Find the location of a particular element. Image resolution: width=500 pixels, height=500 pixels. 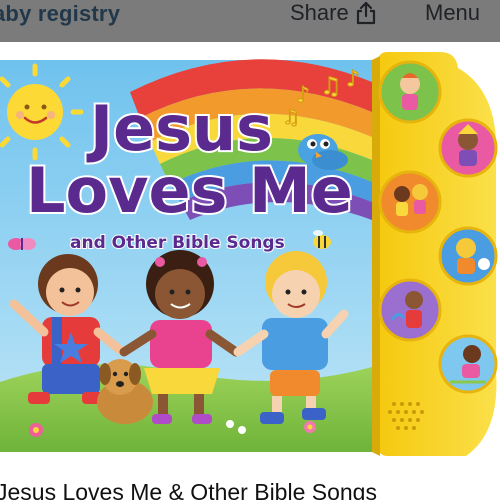

butterfly-icon is located at coordinates (22, 244).